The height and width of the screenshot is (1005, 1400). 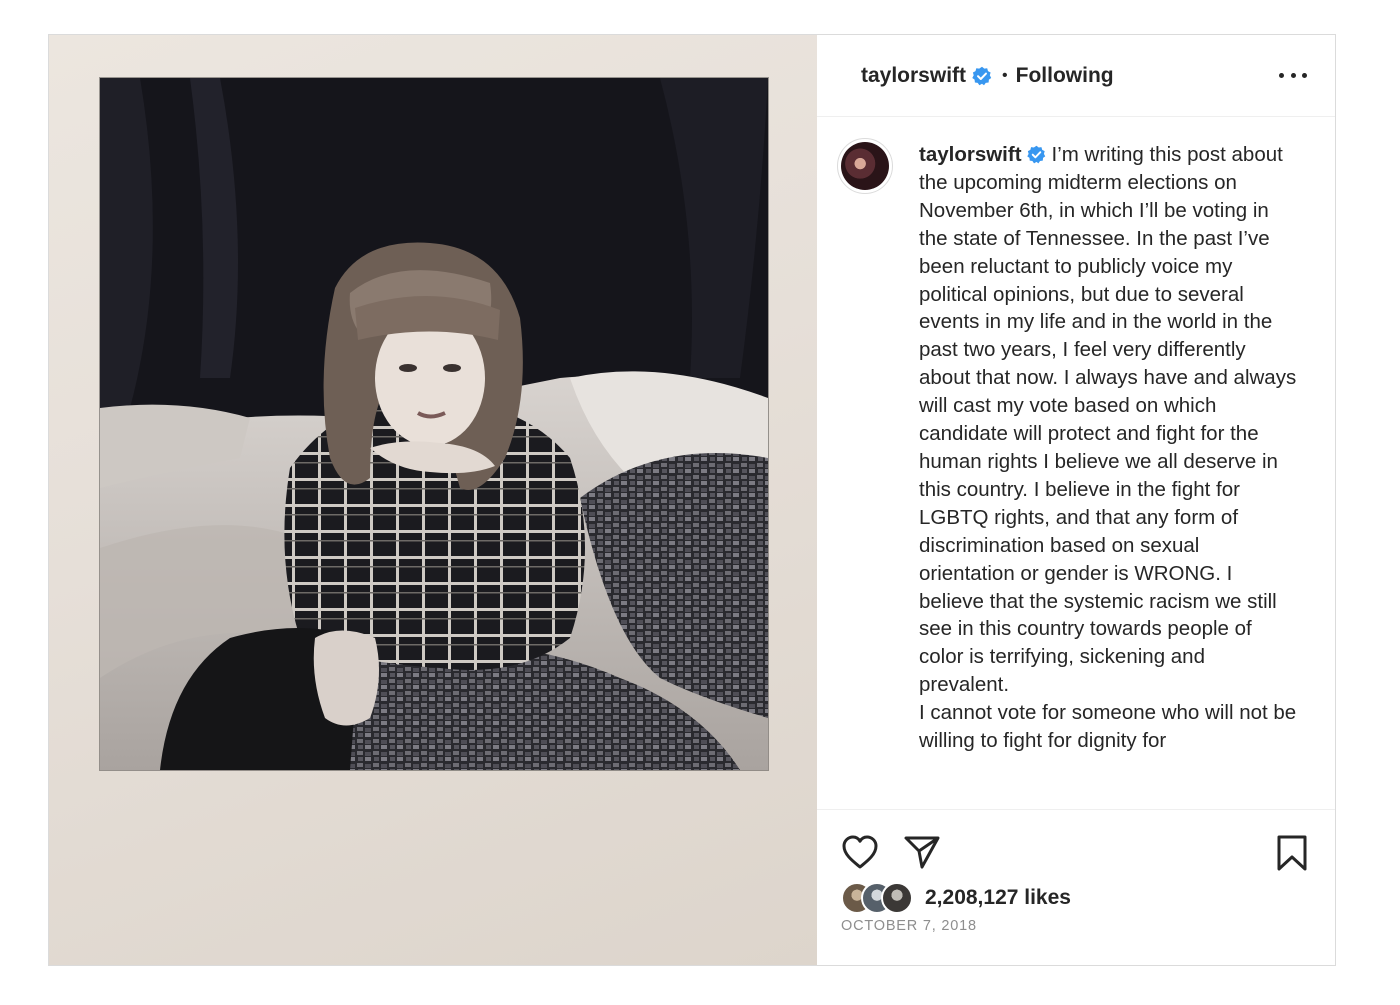 What do you see at coordinates (860, 852) in the screenshot?
I see `heart-icon` at bounding box center [860, 852].